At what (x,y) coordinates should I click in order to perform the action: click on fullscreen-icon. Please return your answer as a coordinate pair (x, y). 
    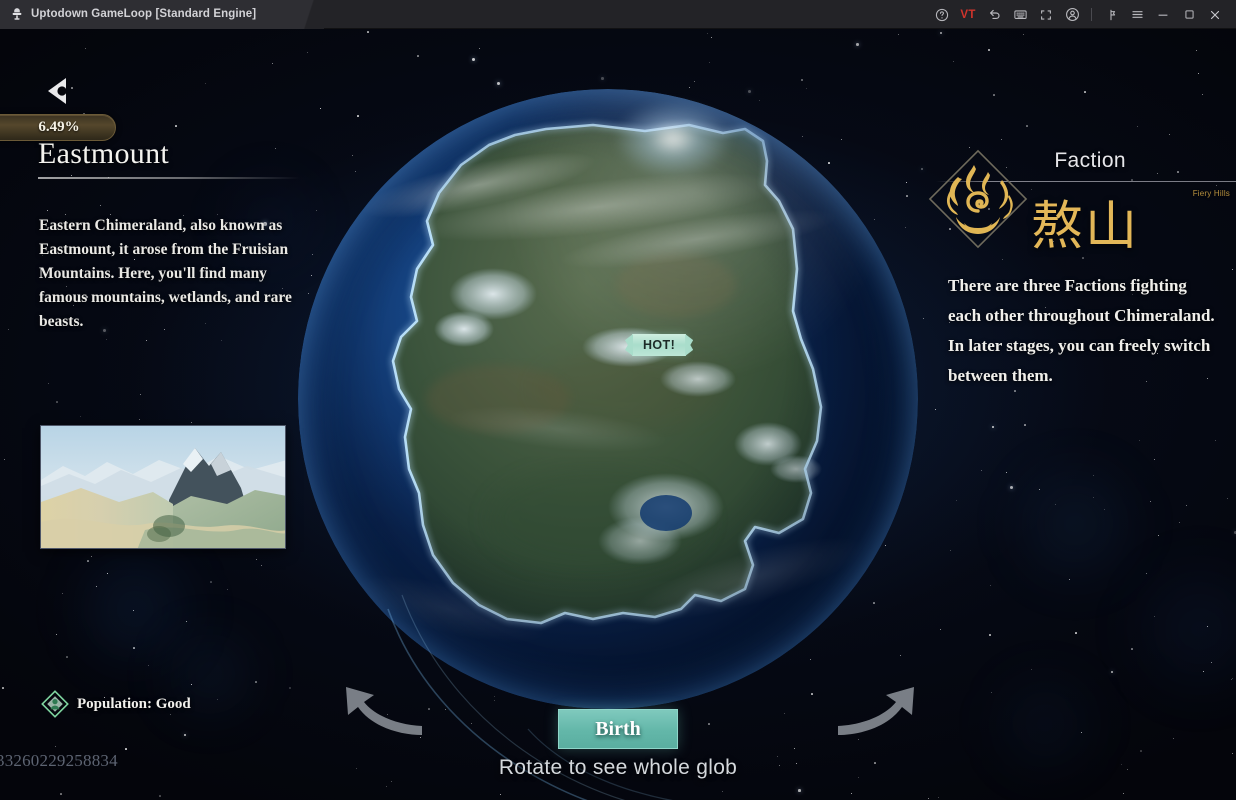
    Looking at the image, I should click on (1046, 14).